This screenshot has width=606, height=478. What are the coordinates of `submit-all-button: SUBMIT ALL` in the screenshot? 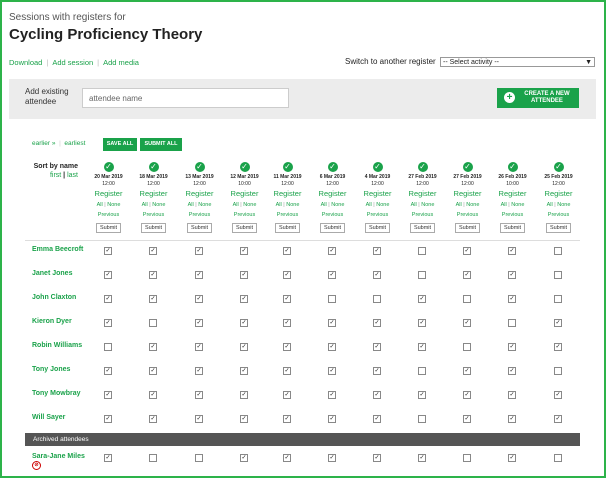 It's located at (161, 144).